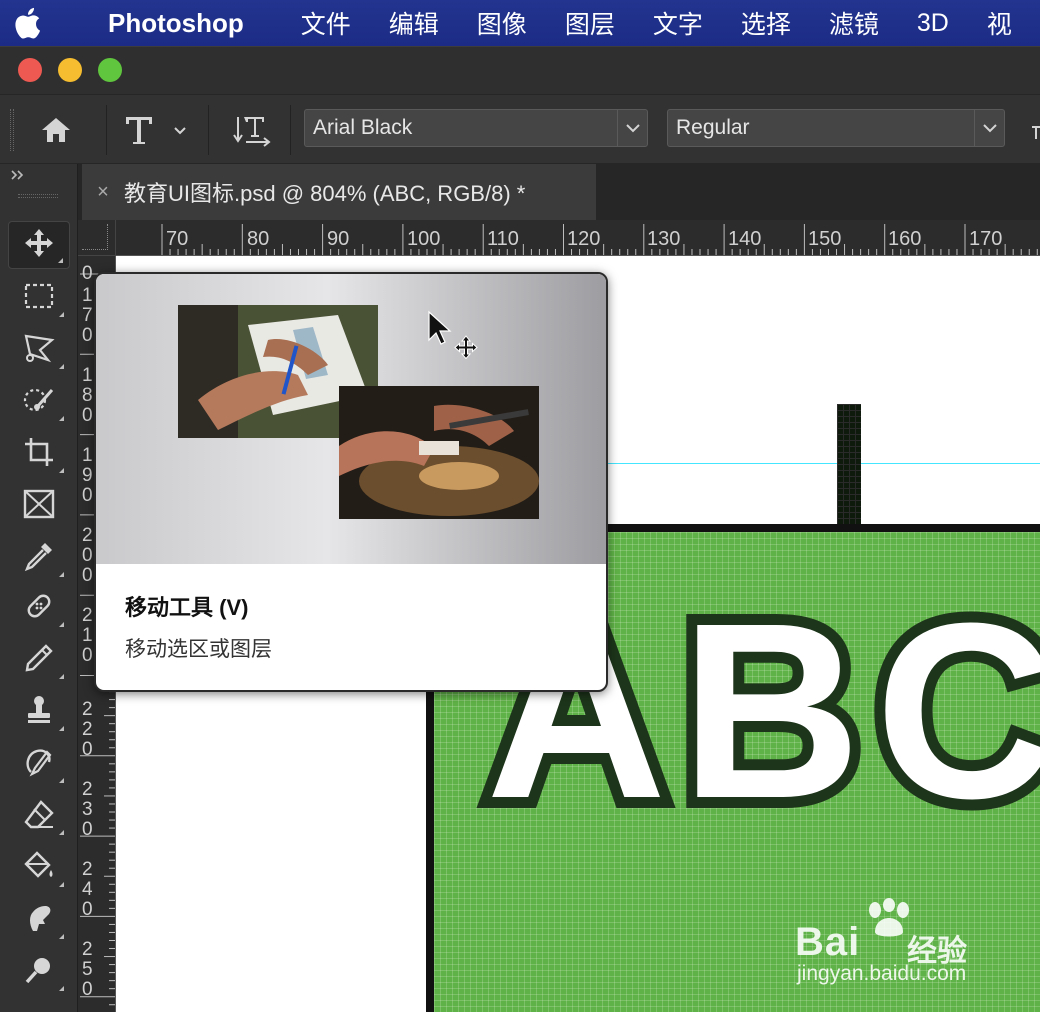 The image size is (1040, 1012). Describe the element at coordinates (439, 452) in the screenshot. I see `tooltip-preview-photo` at that location.